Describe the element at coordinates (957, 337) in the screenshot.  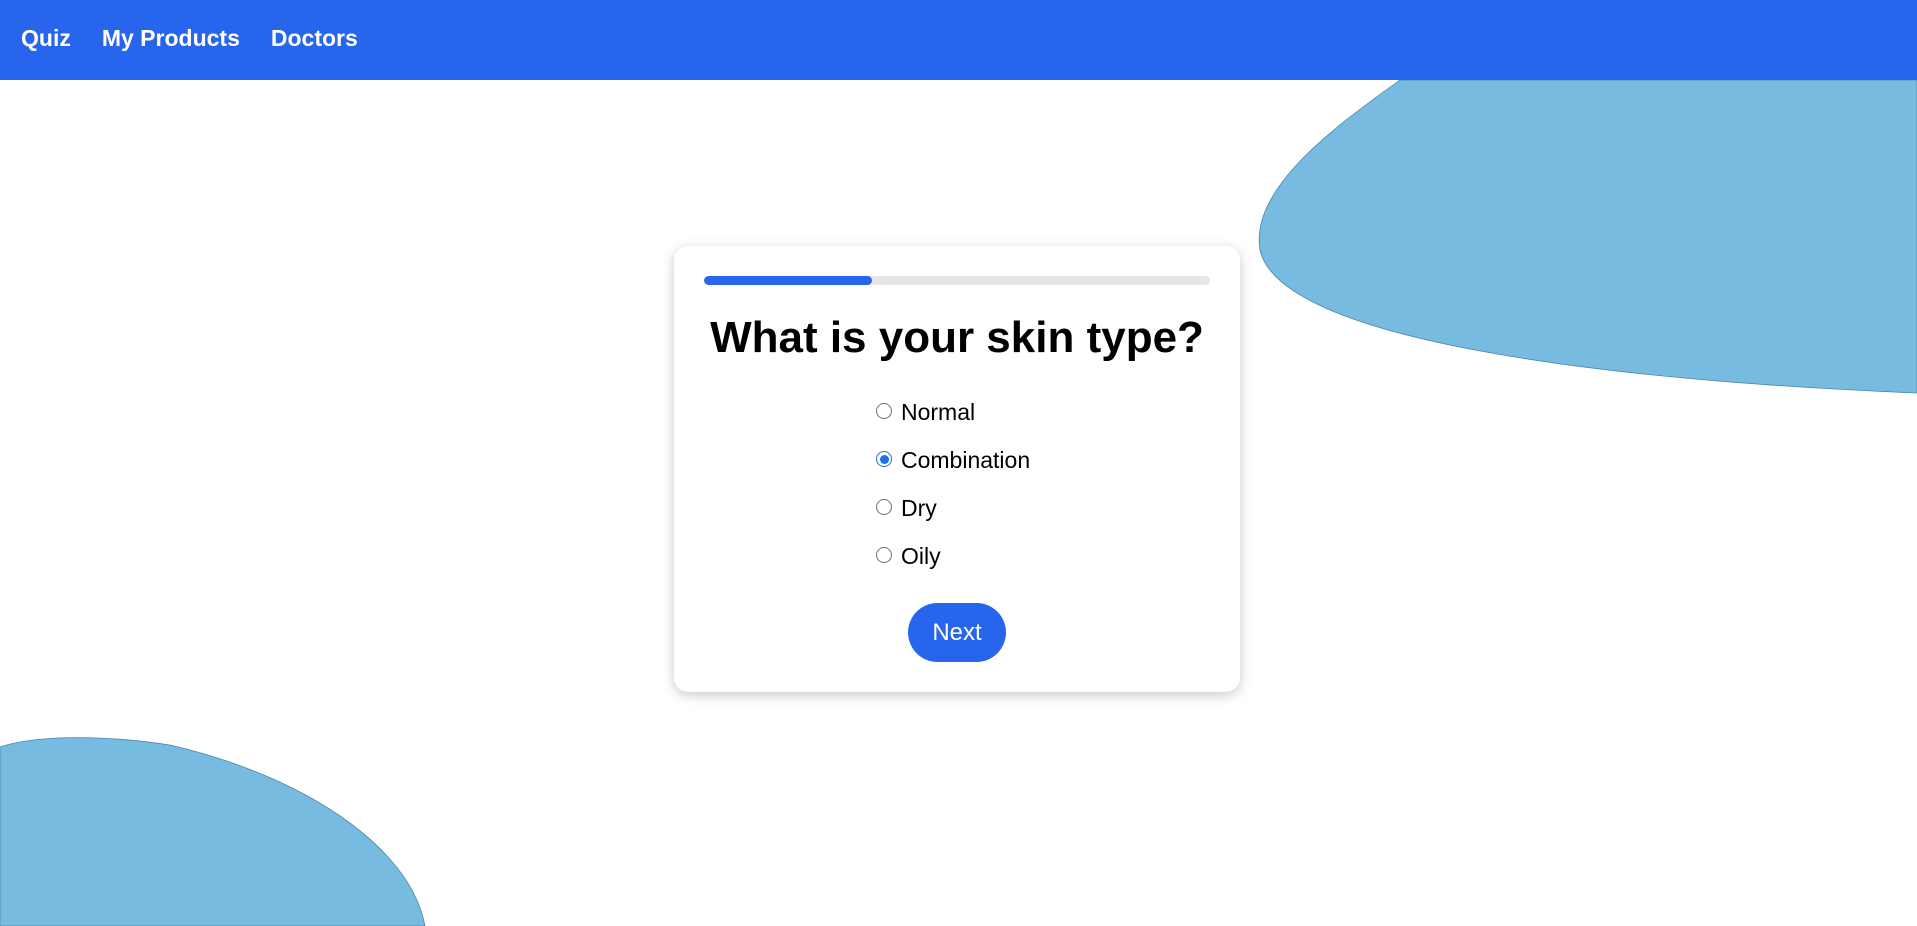
I see `question-title: What is your skin type?` at that location.